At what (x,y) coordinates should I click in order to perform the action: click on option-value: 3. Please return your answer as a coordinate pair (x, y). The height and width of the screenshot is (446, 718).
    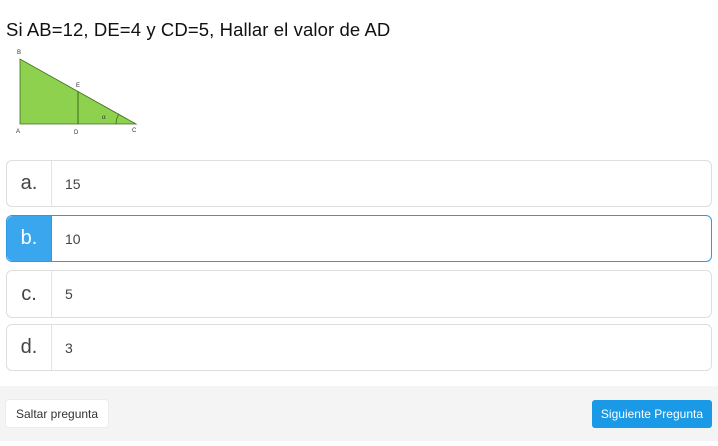
    Looking at the image, I should click on (69, 347).